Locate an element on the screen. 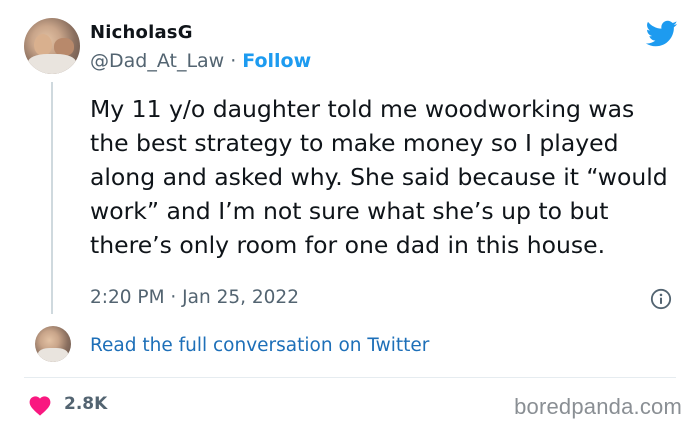 This screenshot has height=431, width=700. author-name: NicholasG is located at coordinates (141, 32).